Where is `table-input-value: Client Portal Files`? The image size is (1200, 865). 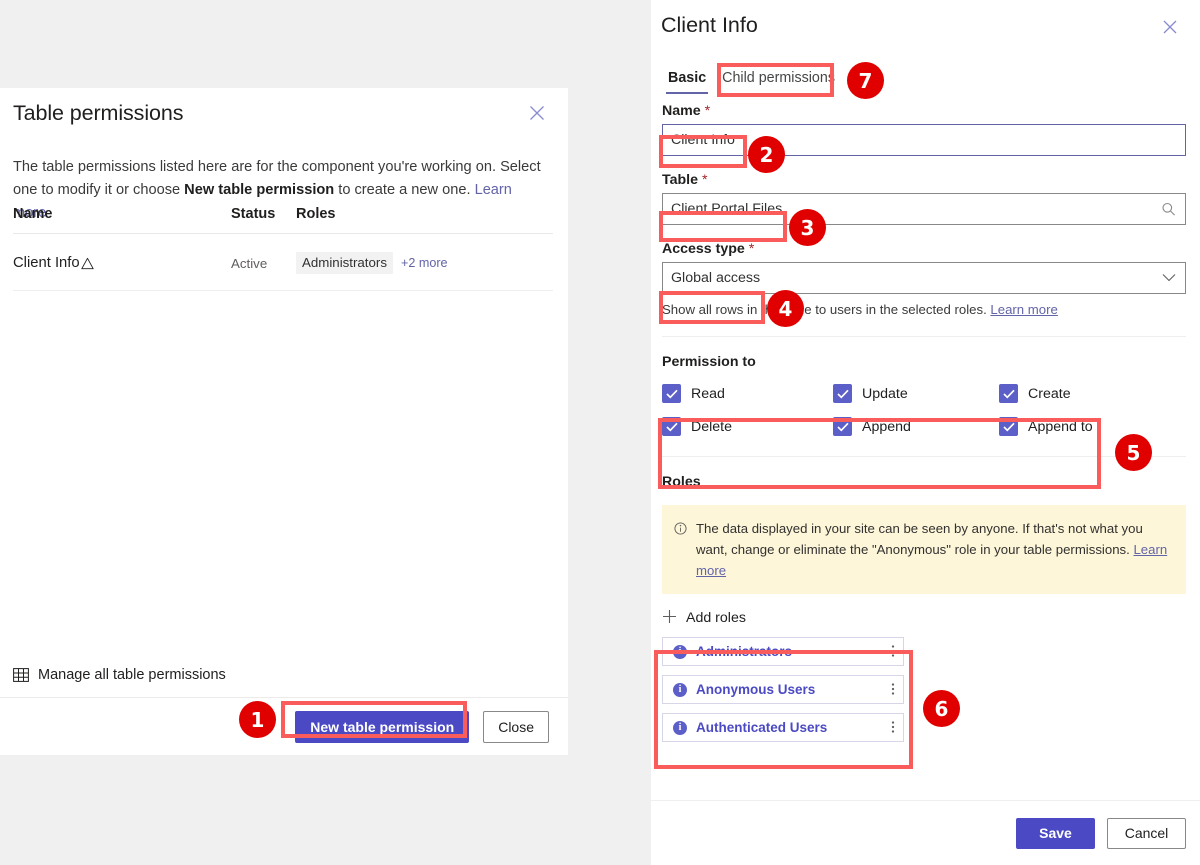 table-input-value: Client Portal Files is located at coordinates (727, 209).